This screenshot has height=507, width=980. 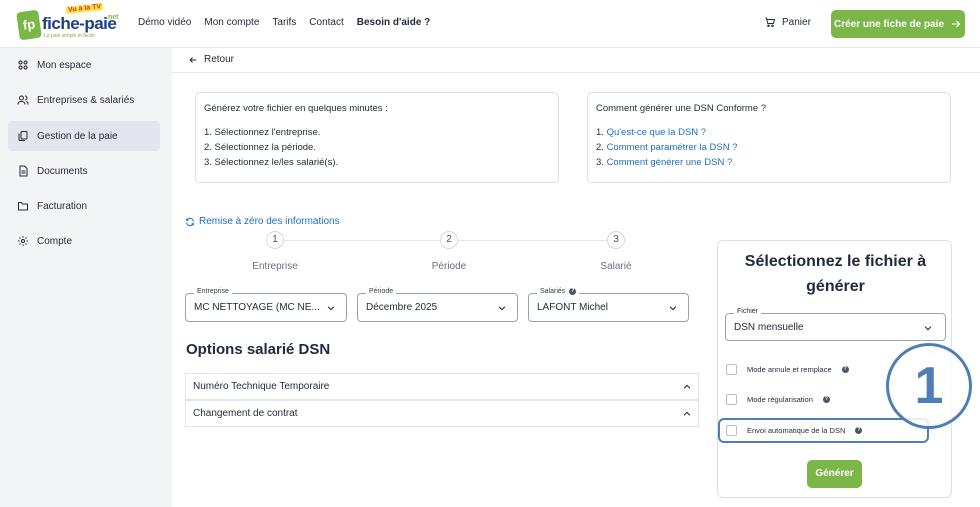 What do you see at coordinates (442, 386) in the screenshot?
I see `accordion-numero-technique: Numéro Technique Temporaire` at bounding box center [442, 386].